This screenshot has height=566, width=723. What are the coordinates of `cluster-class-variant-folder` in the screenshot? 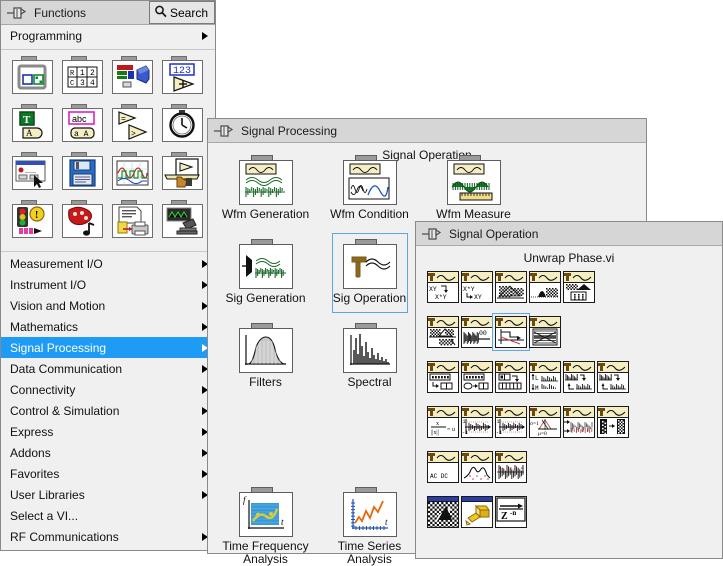 It's located at (132, 80).